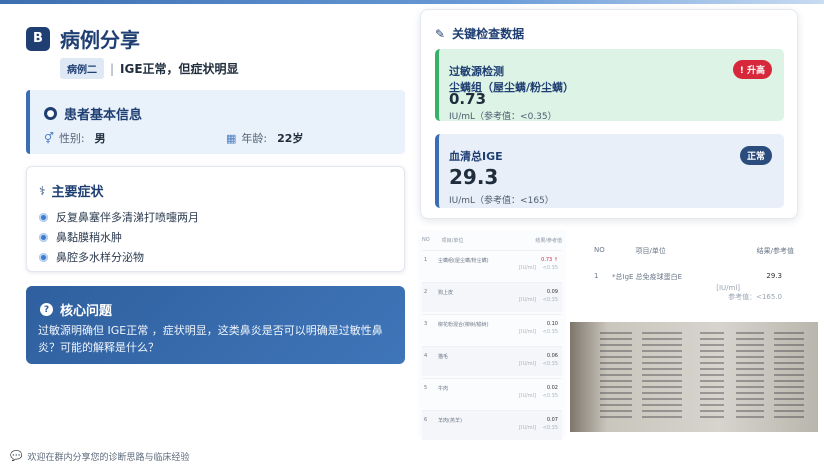  I want to click on stethoscope-icon: ⚕, so click(42, 190).